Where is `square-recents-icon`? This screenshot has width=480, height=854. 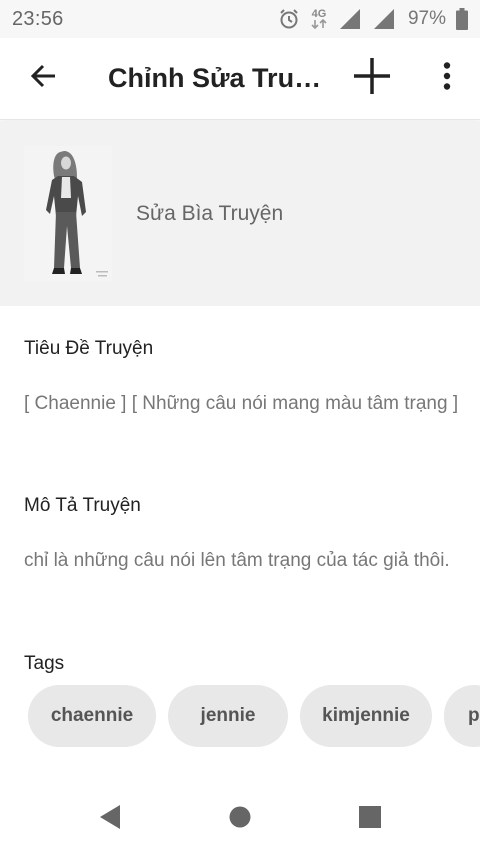 square-recents-icon is located at coordinates (370, 819).